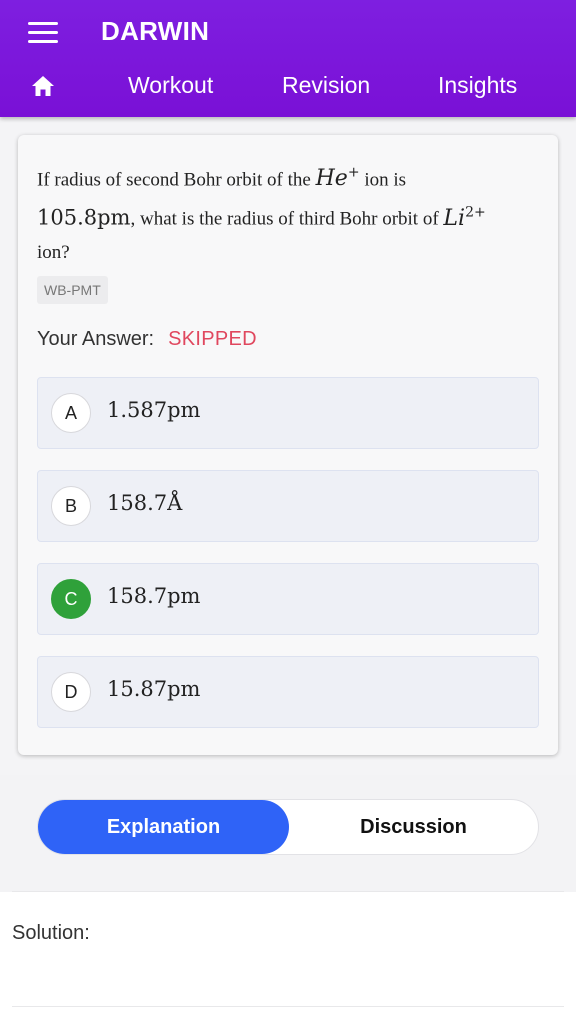  Describe the element at coordinates (326, 85) in the screenshot. I see `nav-revision: Revision` at that location.